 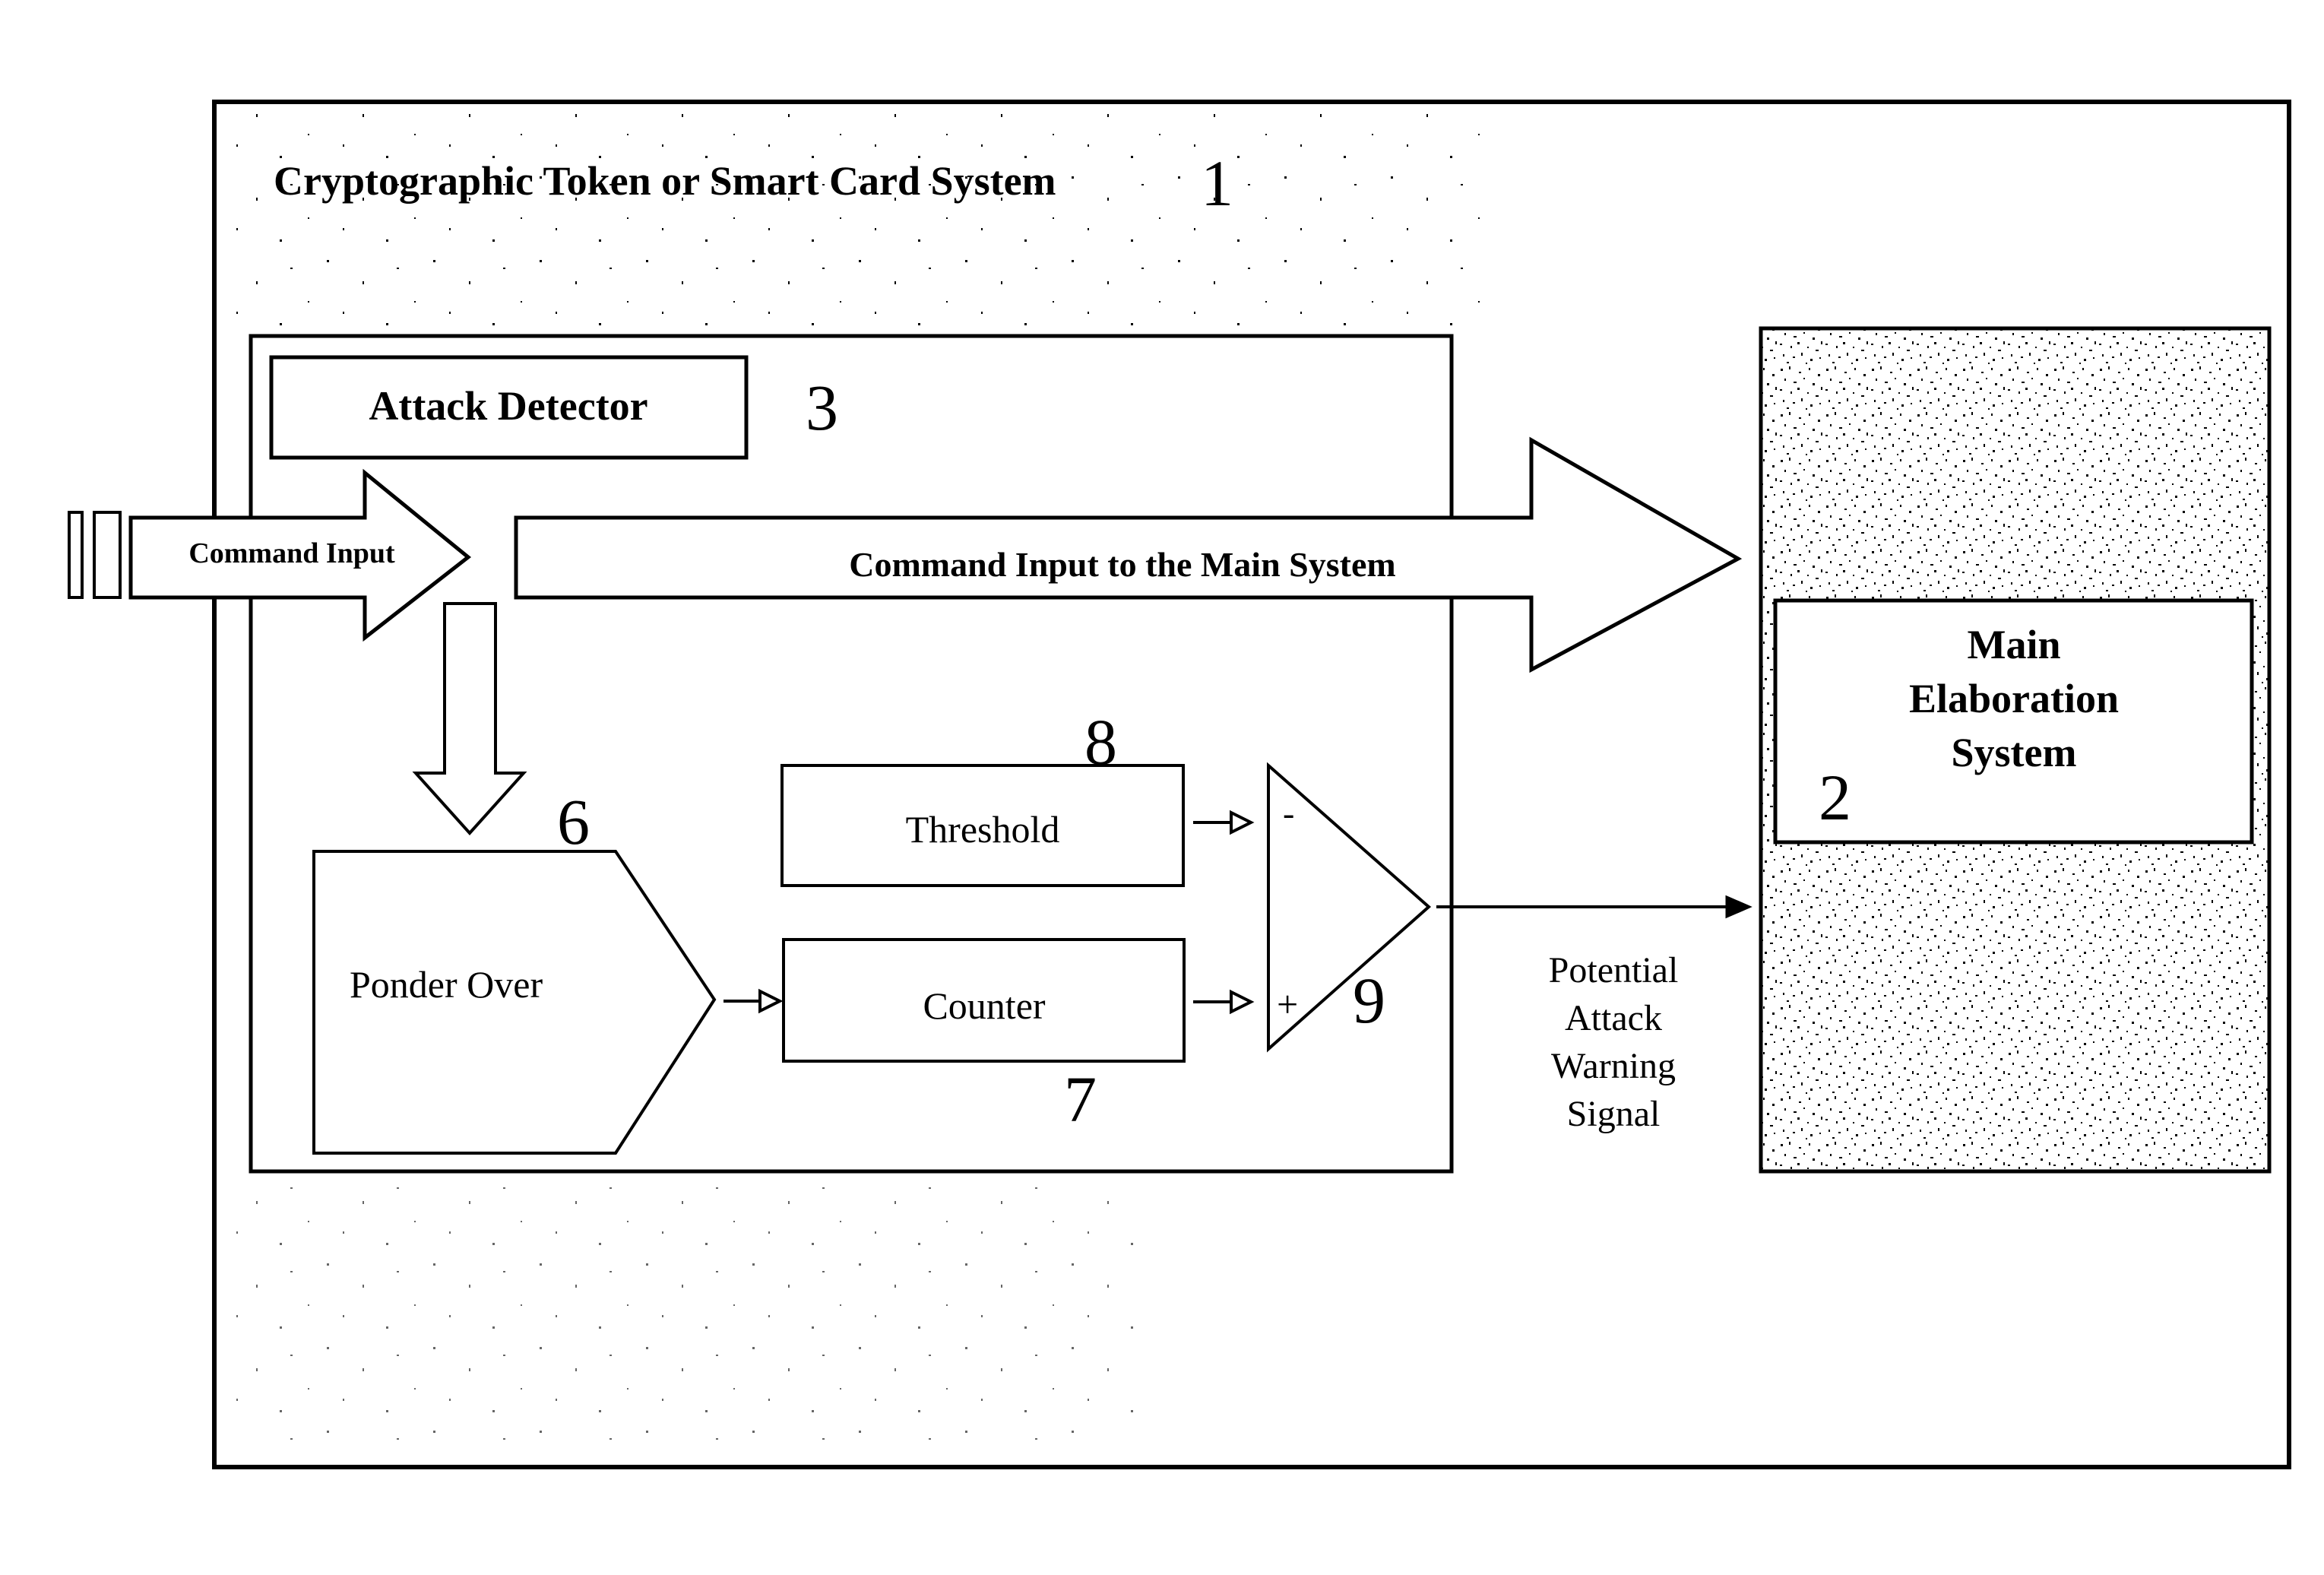 I want to click on main-system-label-line-2: Elaboration, so click(x=2014, y=698).